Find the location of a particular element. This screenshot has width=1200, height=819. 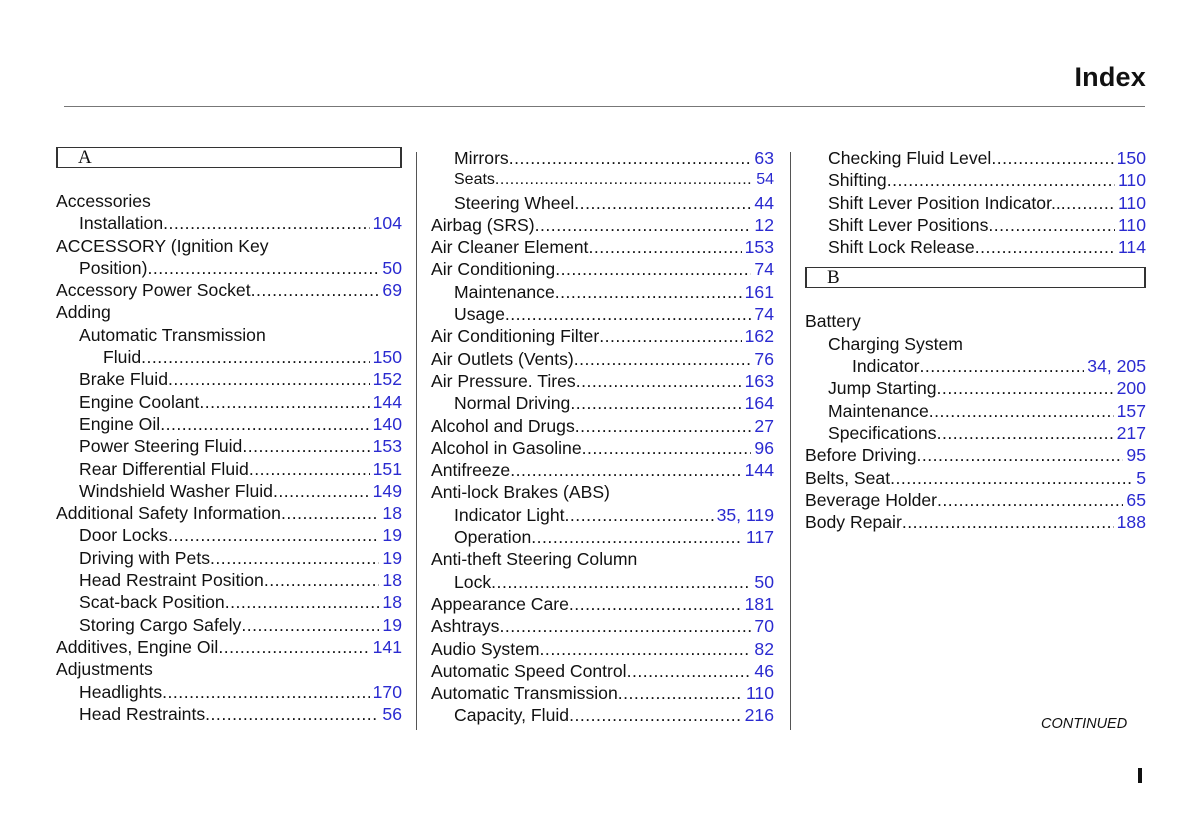

page-reference-link: 152 is located at coordinates (386, 379).